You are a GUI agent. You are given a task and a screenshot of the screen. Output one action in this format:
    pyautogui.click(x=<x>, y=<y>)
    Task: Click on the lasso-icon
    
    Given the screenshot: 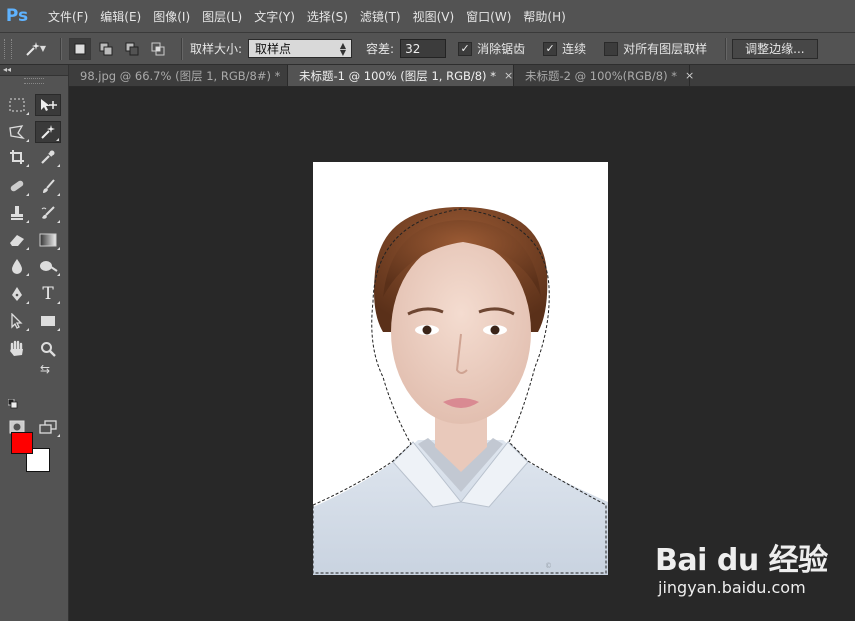 What is the action you would take?
    pyautogui.click(x=17, y=132)
    